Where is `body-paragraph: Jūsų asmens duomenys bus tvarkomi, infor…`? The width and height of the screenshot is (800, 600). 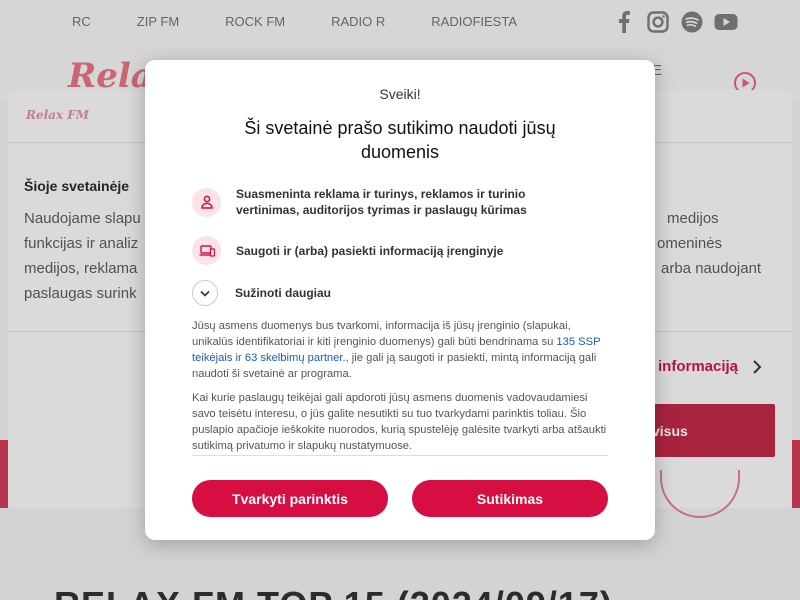
body-paragraph: Jūsų asmens duomenys bus tvarkomi, infor… is located at coordinates (400, 350).